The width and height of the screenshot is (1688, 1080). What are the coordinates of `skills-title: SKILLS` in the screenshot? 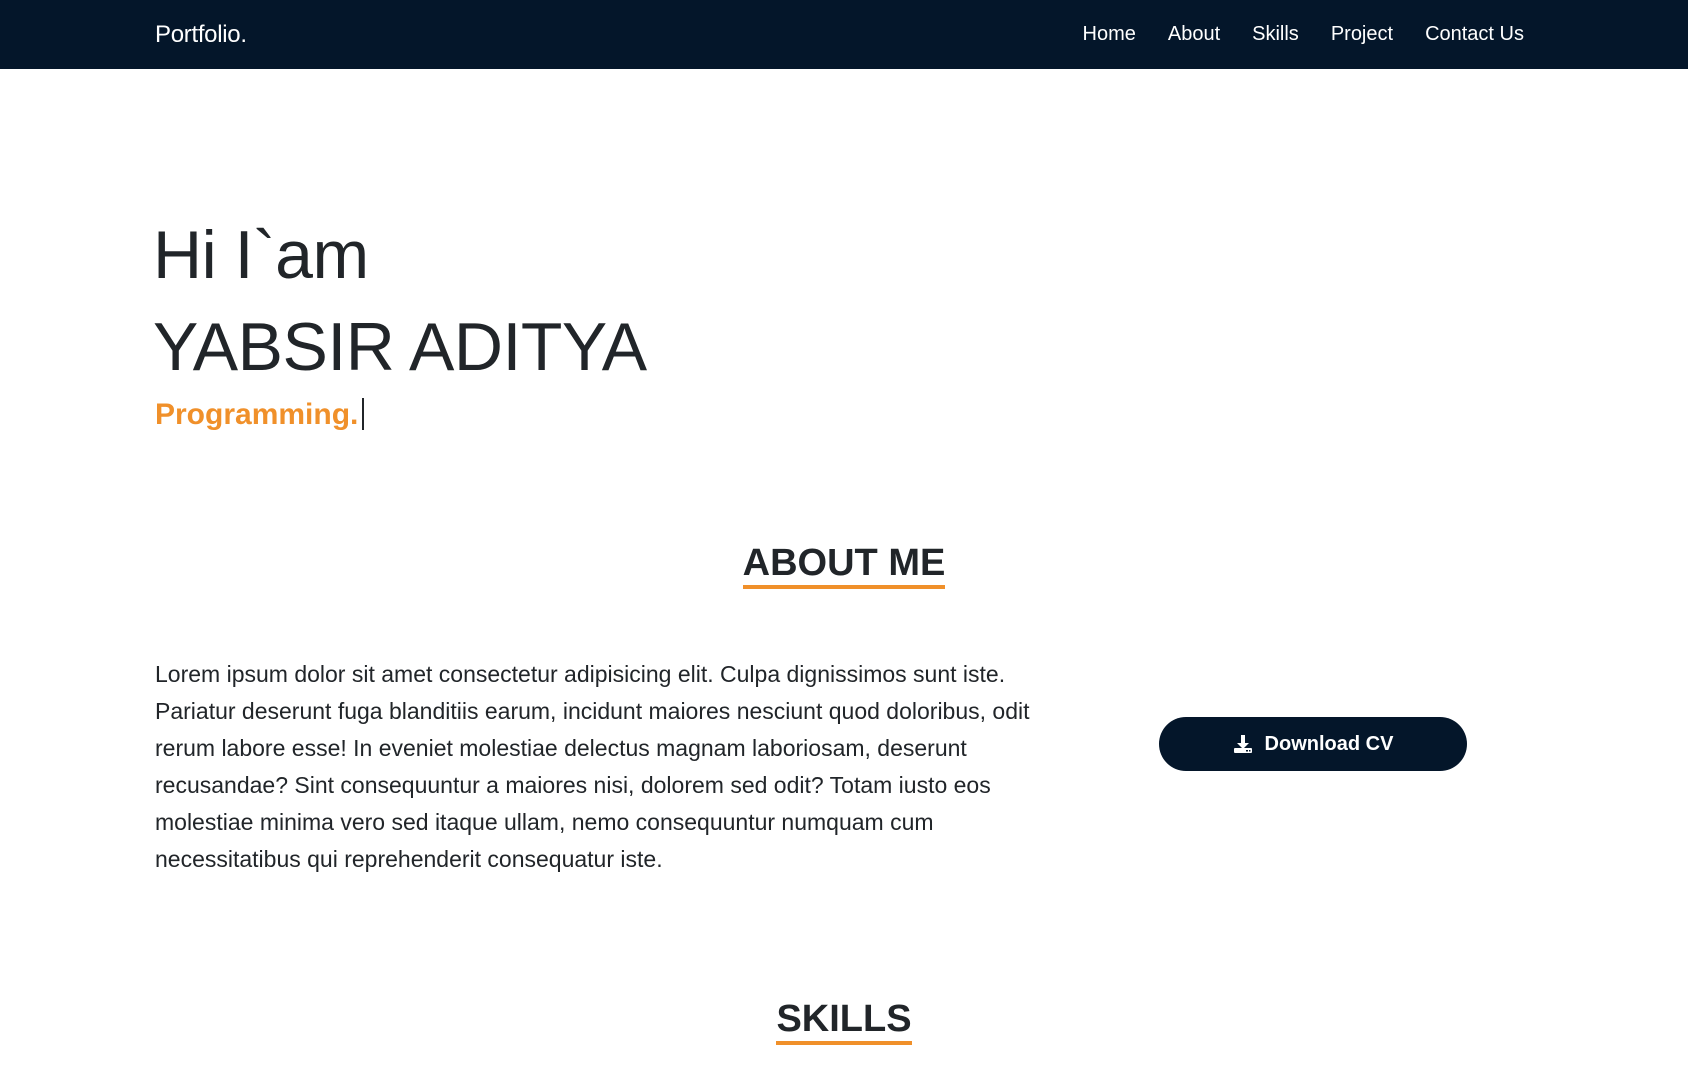 It's located at (844, 1022).